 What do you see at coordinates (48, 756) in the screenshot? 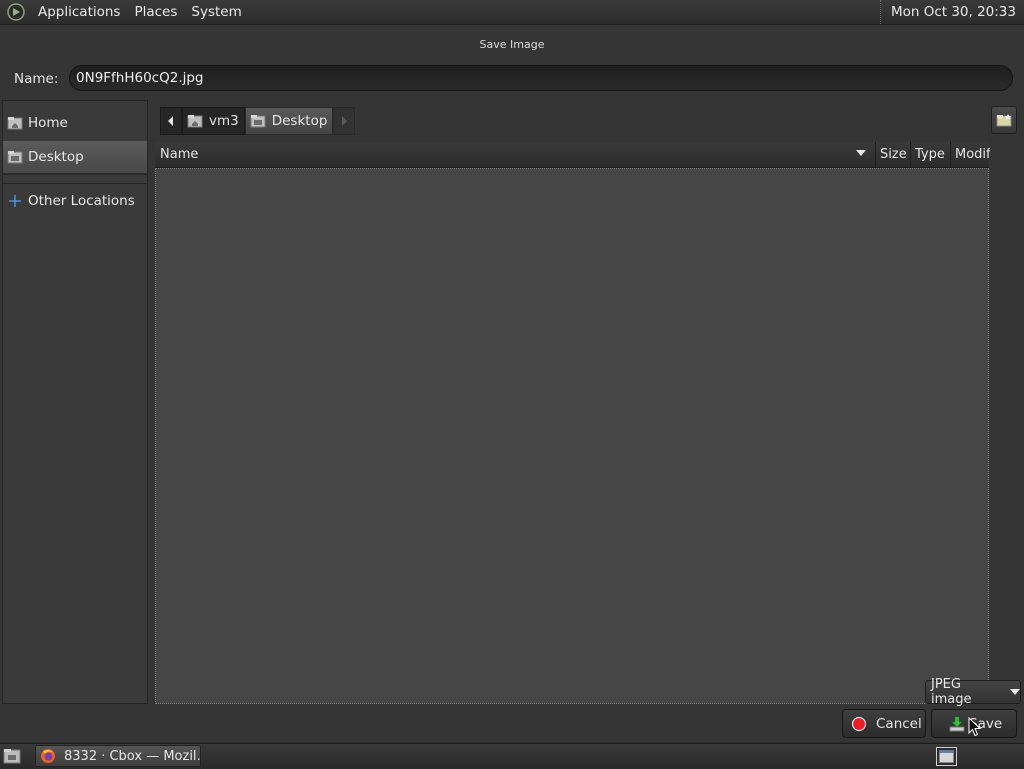
I see `firefox-icon` at bounding box center [48, 756].